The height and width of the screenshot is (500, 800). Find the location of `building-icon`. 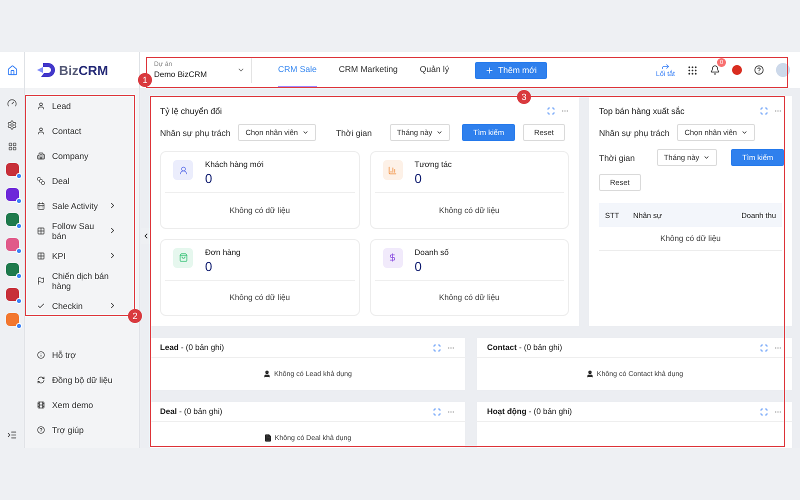

building-icon is located at coordinates (41, 156).